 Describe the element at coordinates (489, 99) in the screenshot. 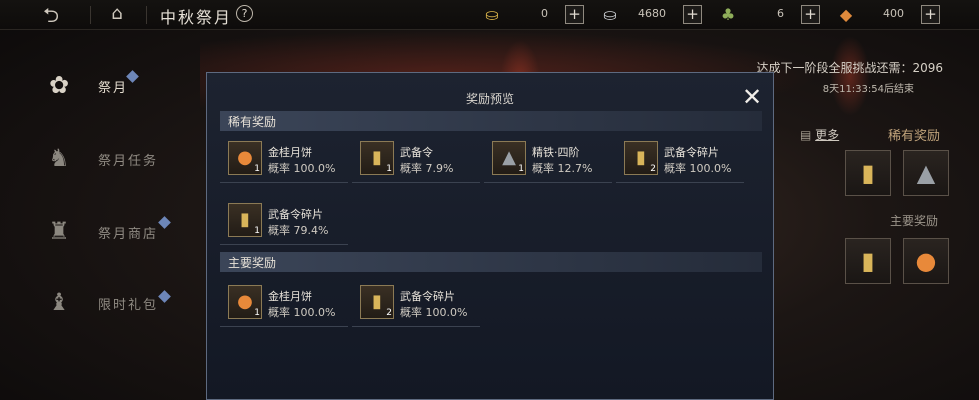

I see `dialog-title: 奖励预览` at that location.